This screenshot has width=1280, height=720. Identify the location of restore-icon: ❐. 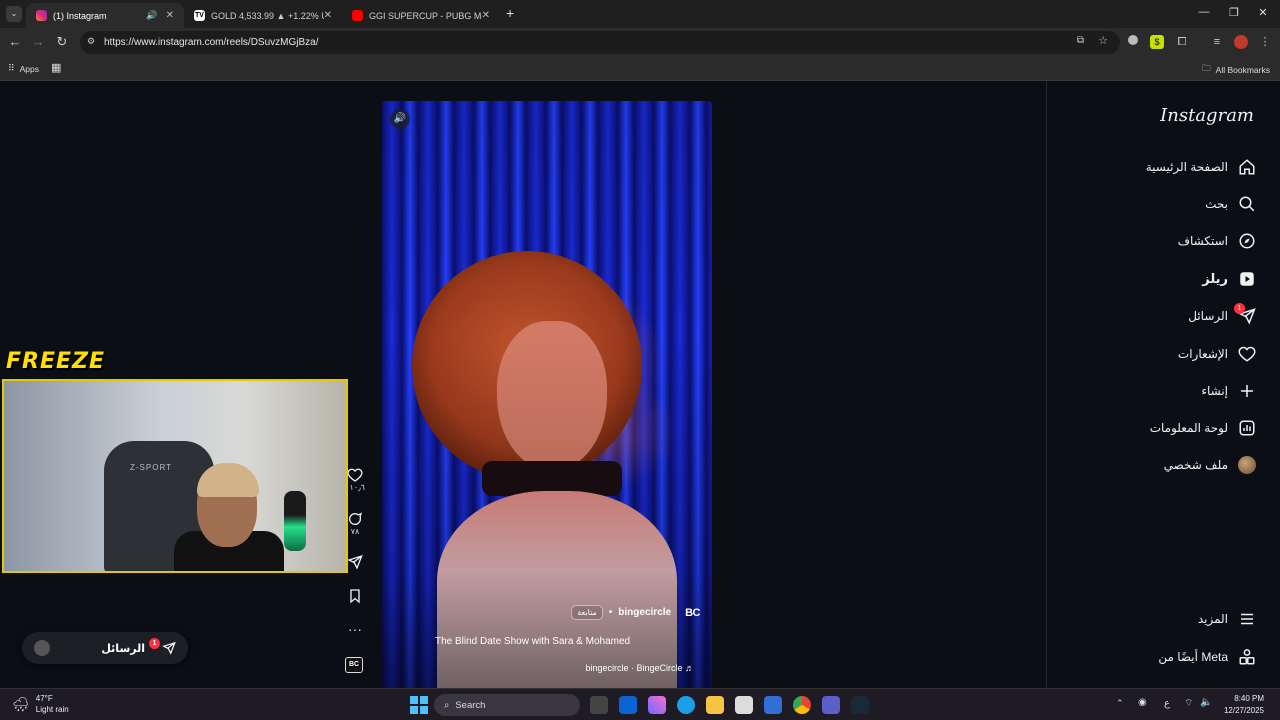
(1234, 12).